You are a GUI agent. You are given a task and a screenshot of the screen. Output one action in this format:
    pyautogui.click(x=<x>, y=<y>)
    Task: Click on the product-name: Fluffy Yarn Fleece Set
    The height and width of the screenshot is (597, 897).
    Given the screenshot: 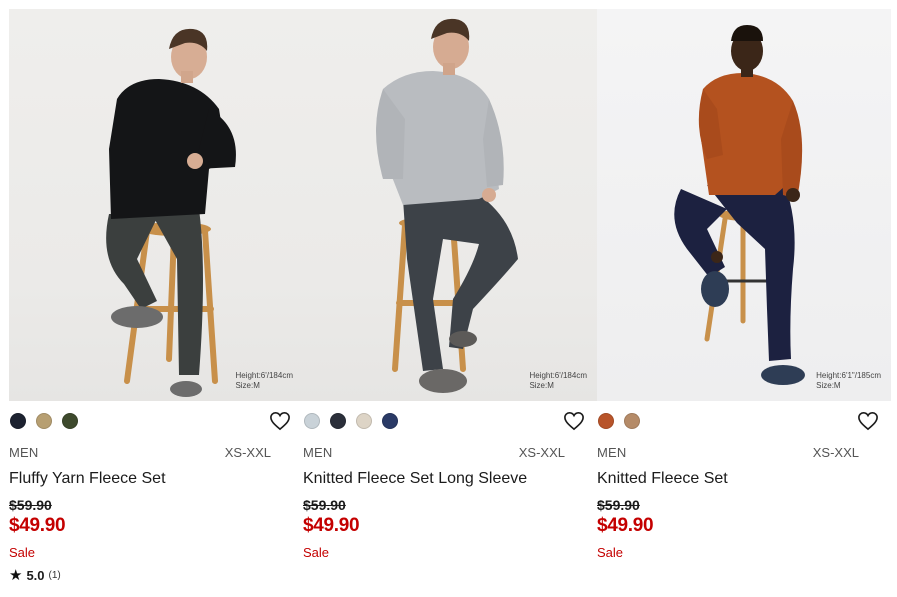 What is the action you would take?
    pyautogui.click(x=156, y=479)
    